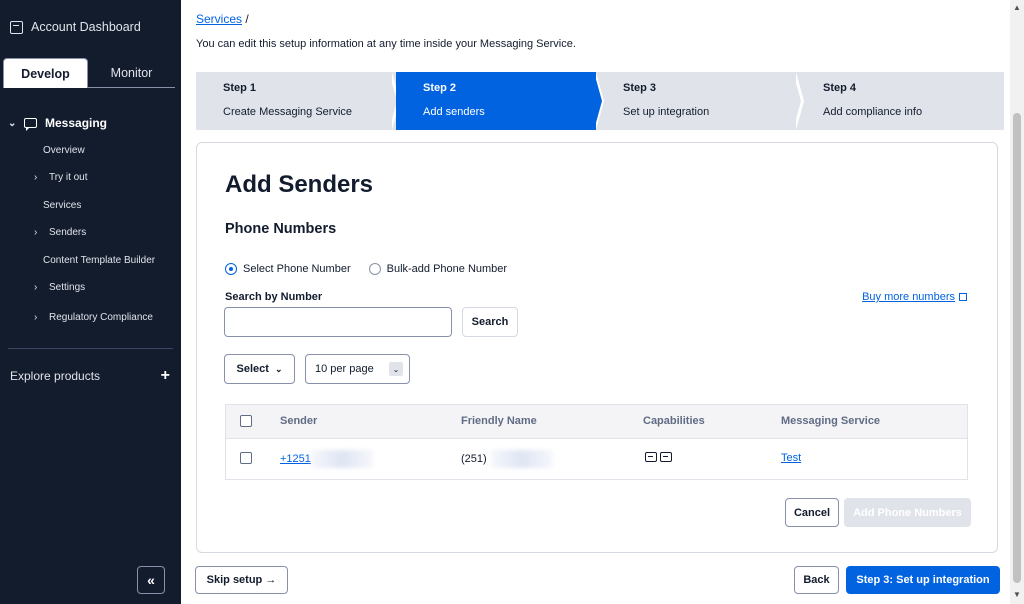 The height and width of the screenshot is (604, 1024). I want to click on breadcrumb: Services /, so click(222, 19).